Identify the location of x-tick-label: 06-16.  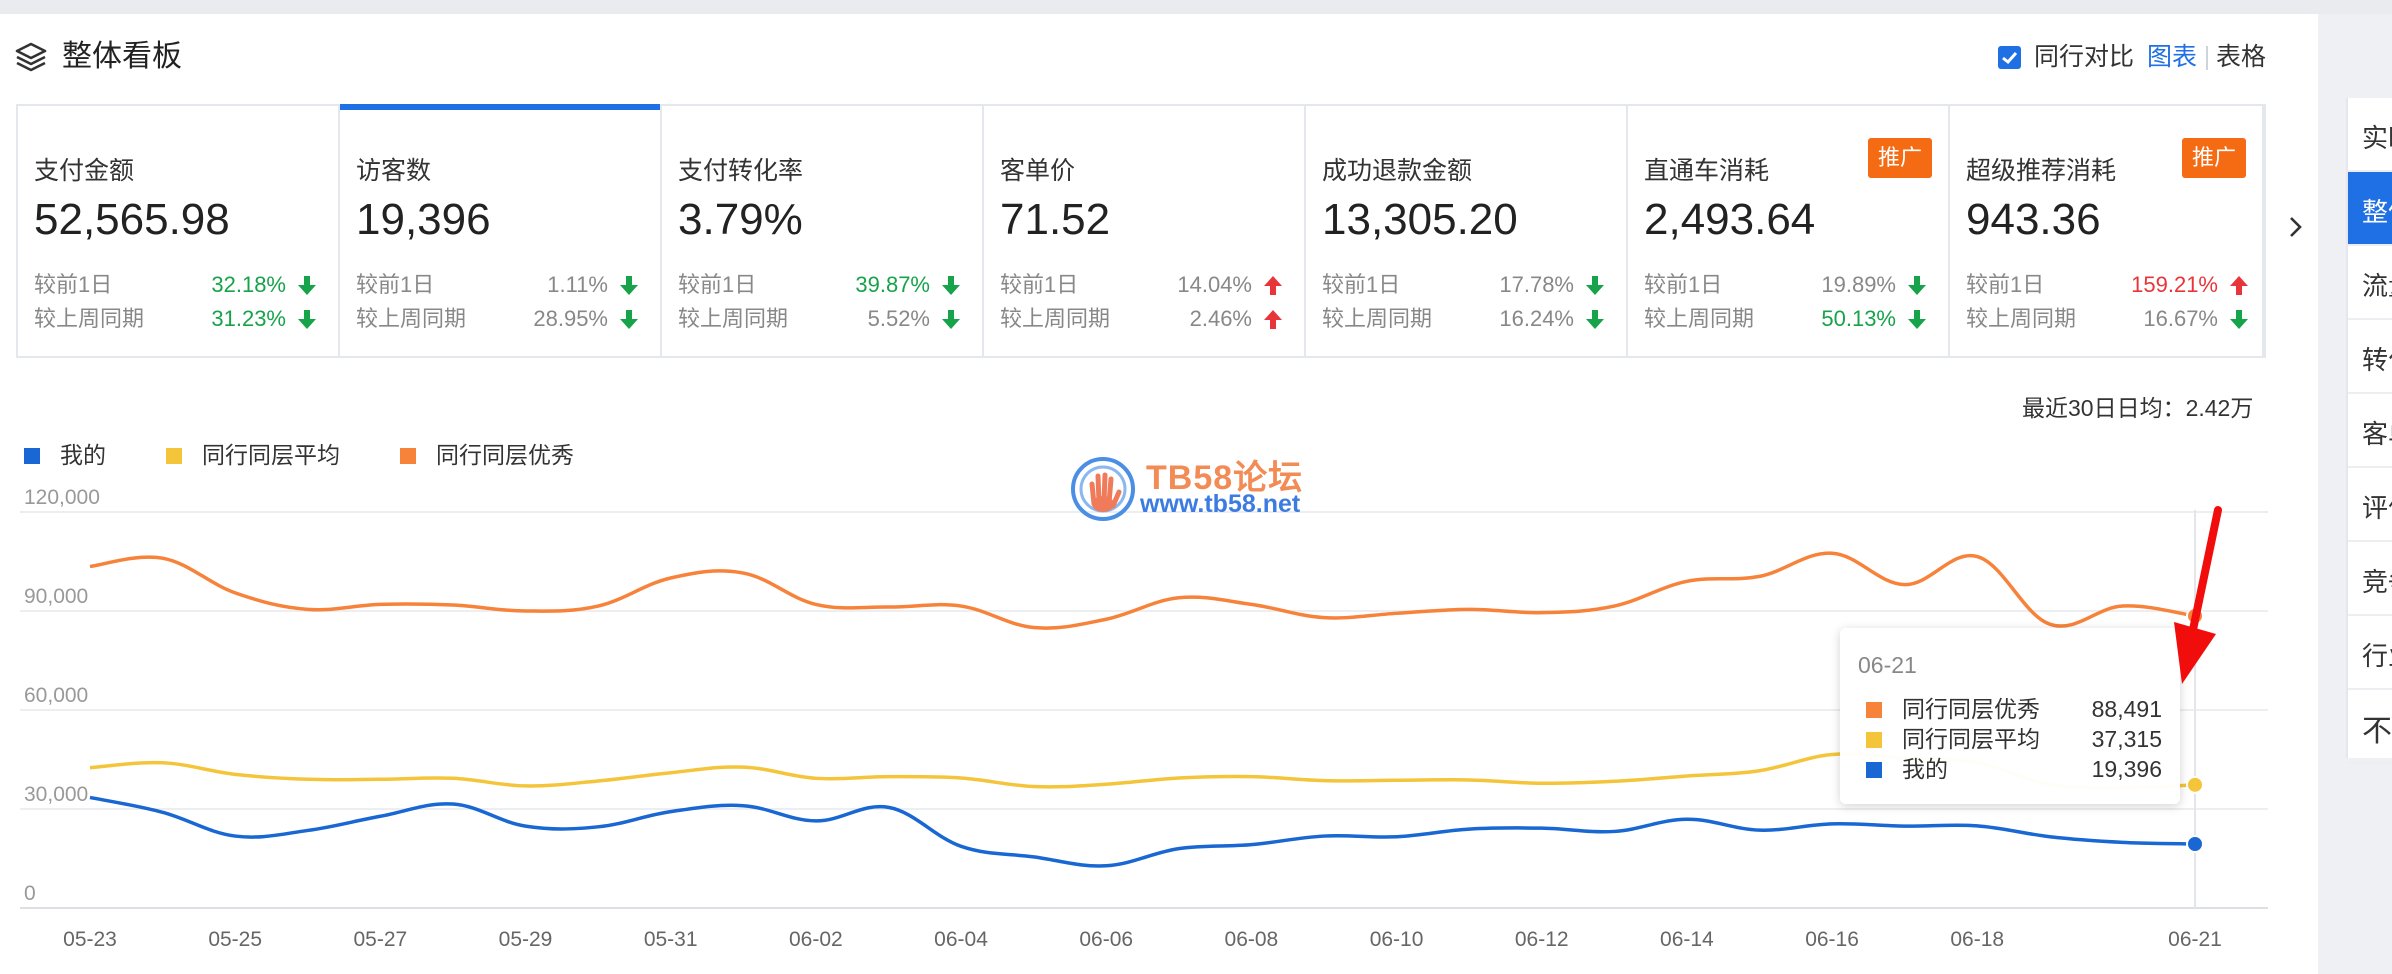
(1832, 939).